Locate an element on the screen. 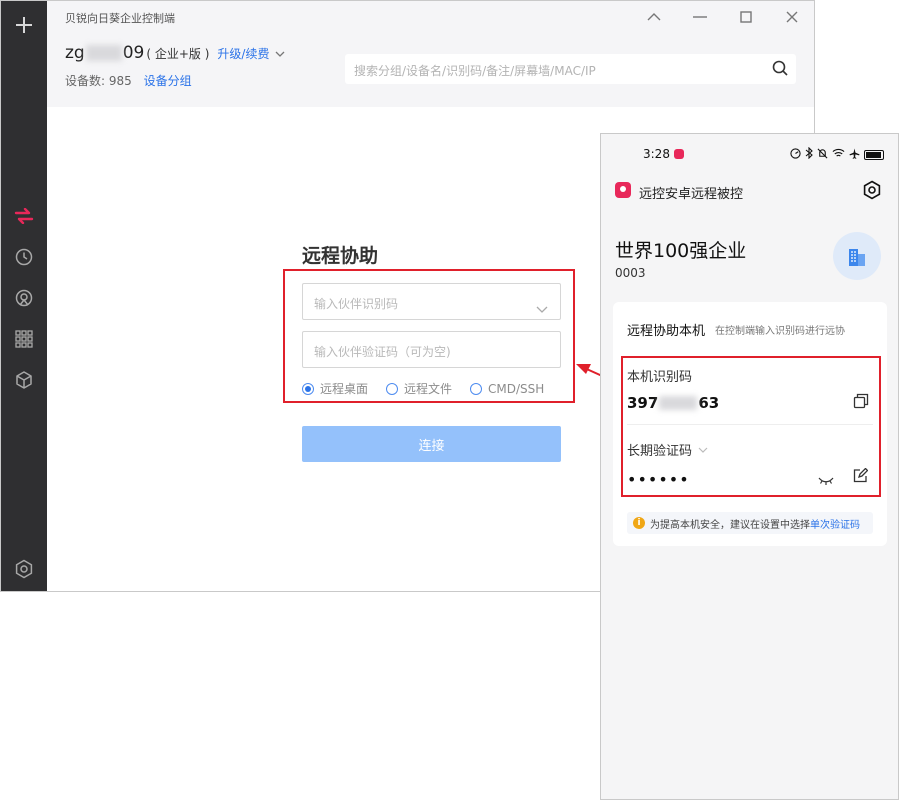 This screenshot has width=900, height=800. broadcast-icon is located at coordinates (24, 298).